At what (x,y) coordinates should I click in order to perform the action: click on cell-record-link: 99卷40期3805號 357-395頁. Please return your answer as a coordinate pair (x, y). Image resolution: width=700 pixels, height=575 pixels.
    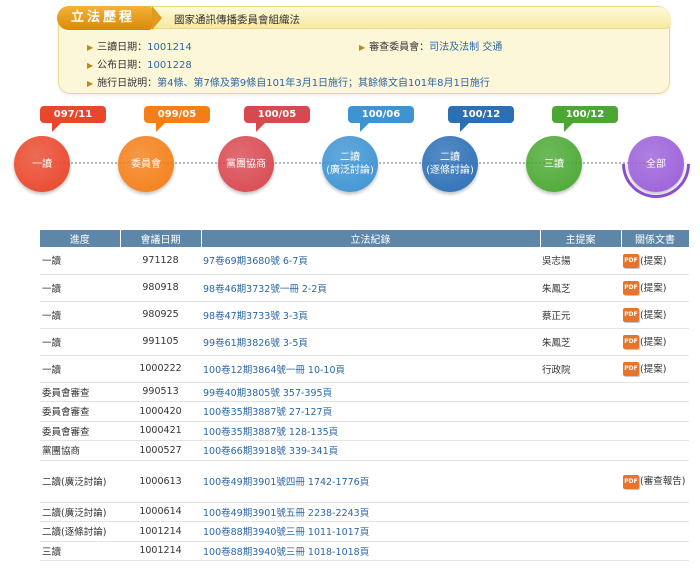
    Looking at the image, I should click on (370, 392).